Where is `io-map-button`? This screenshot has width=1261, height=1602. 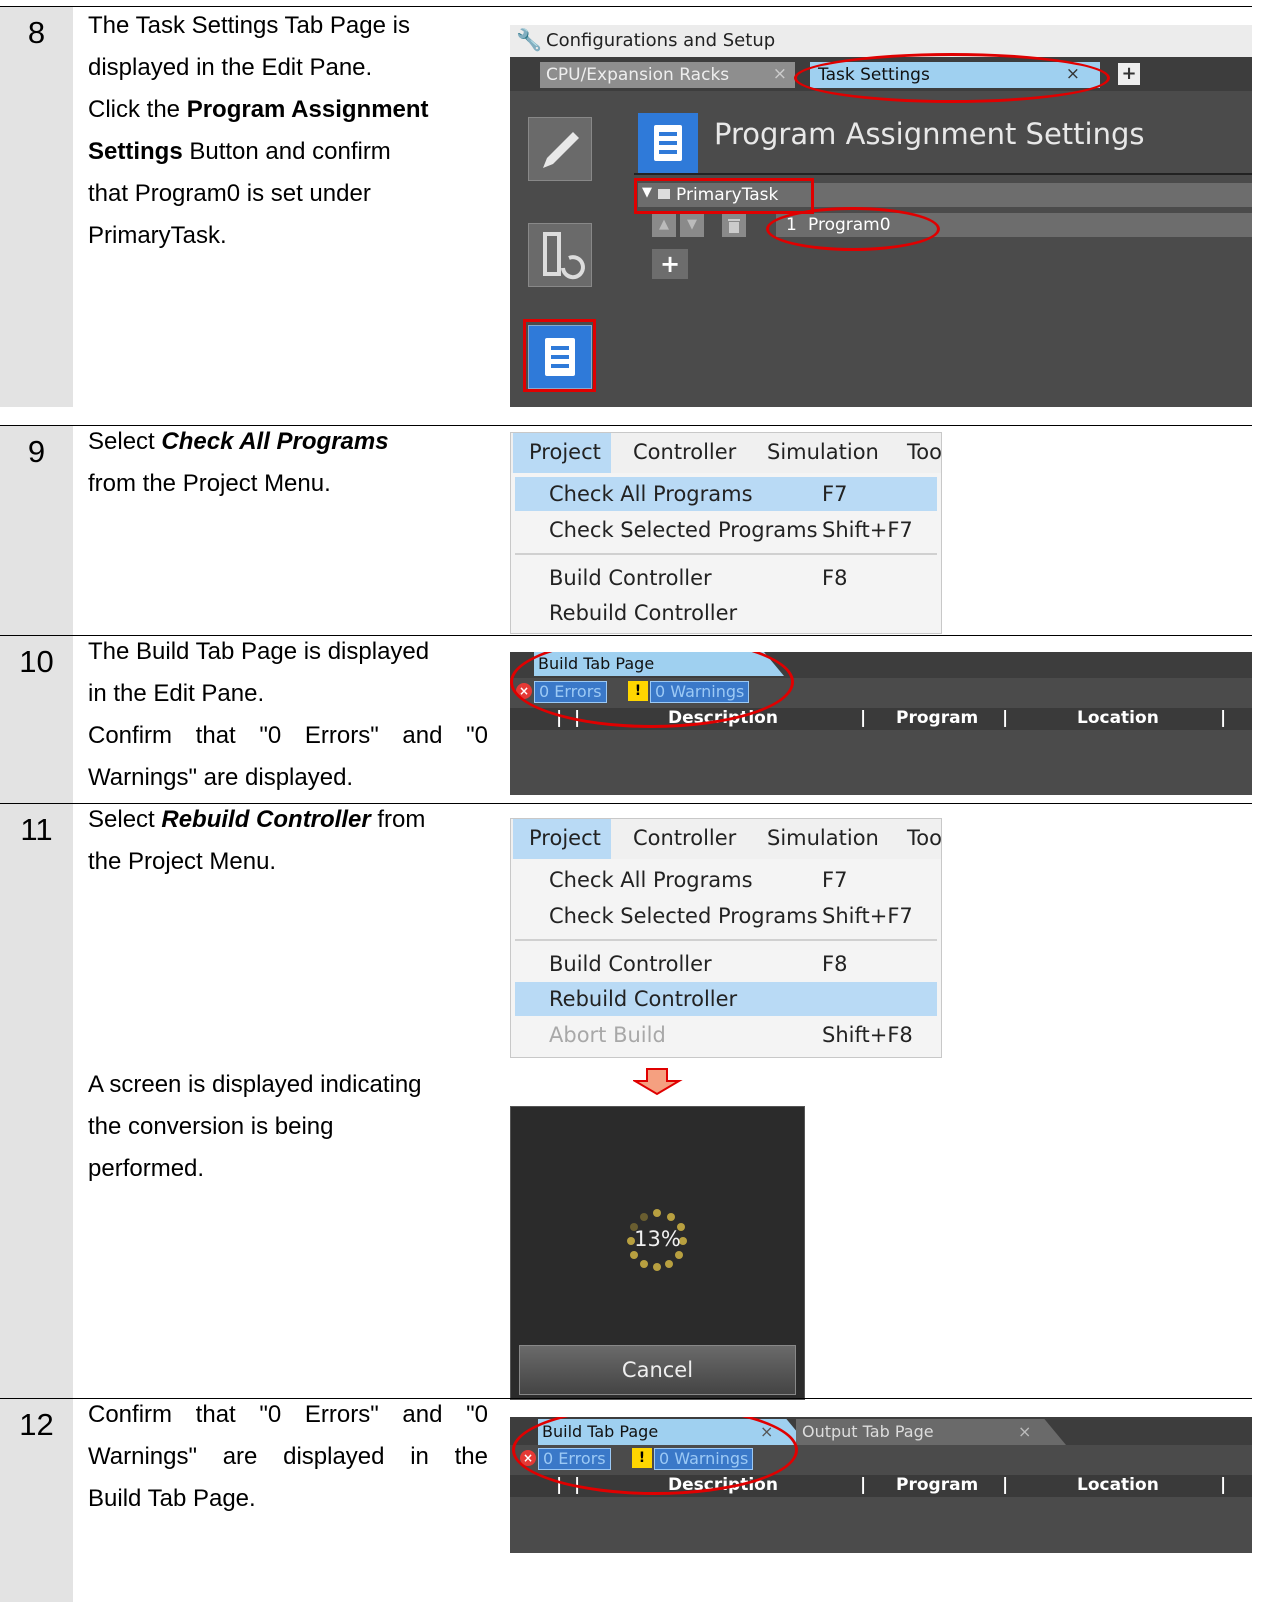
io-map-button is located at coordinates (560, 255).